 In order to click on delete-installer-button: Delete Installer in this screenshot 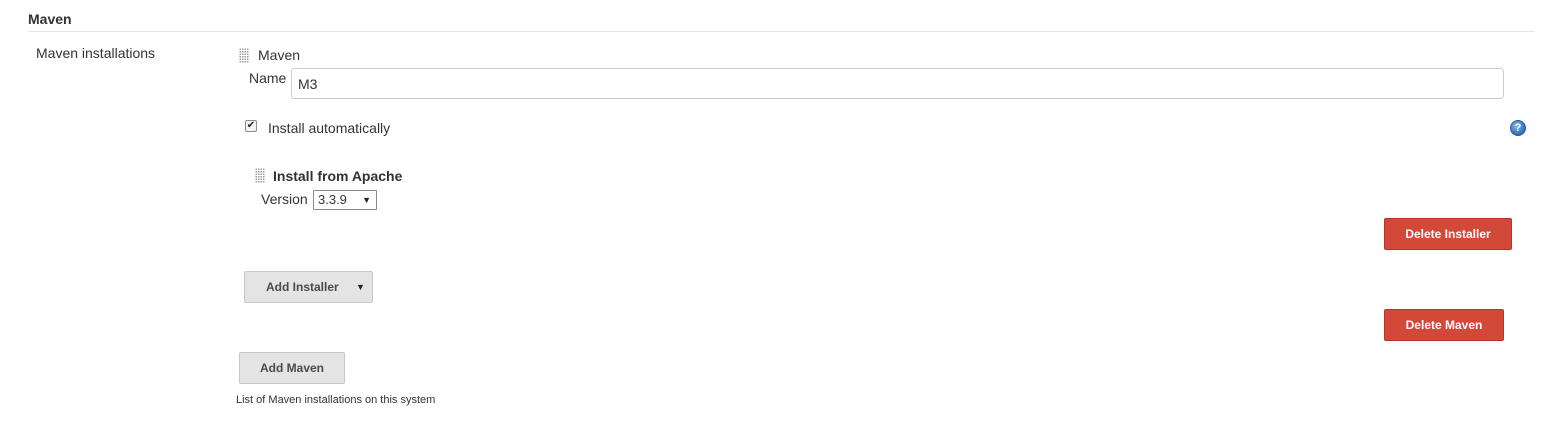, I will do `click(1448, 234)`.